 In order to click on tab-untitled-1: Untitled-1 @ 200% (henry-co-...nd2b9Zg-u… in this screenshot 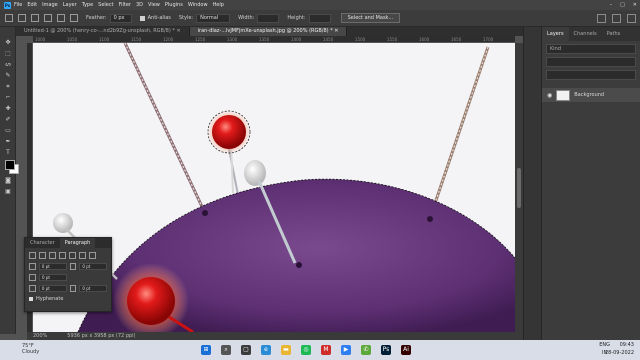, I will do `click(103, 31)`.